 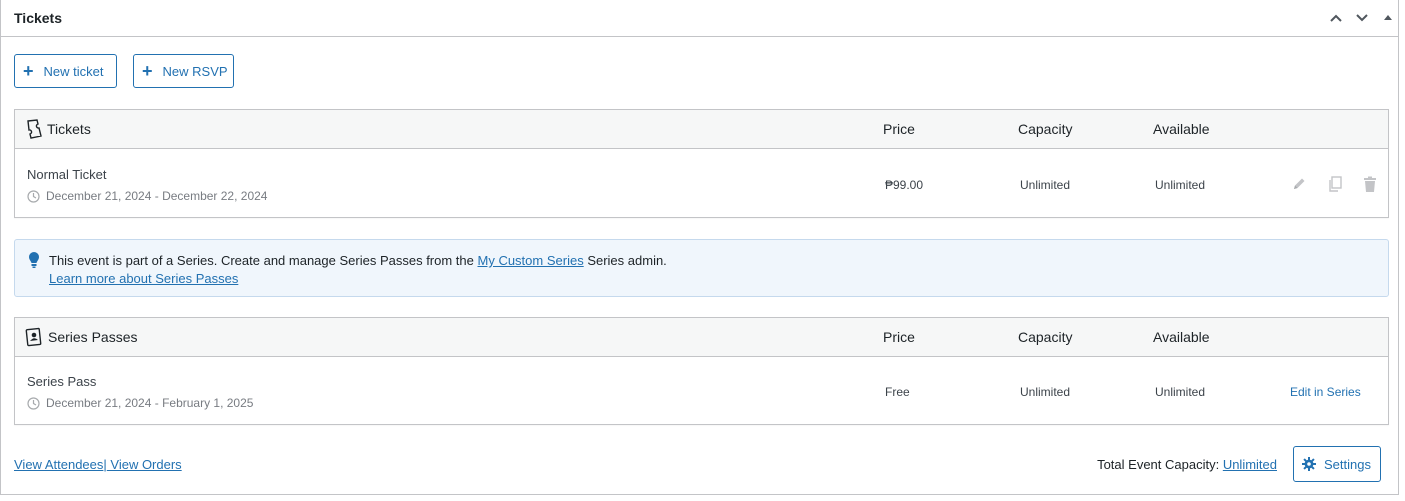 I want to click on learn-more-link: Learn more about Series Passes, so click(x=143, y=278).